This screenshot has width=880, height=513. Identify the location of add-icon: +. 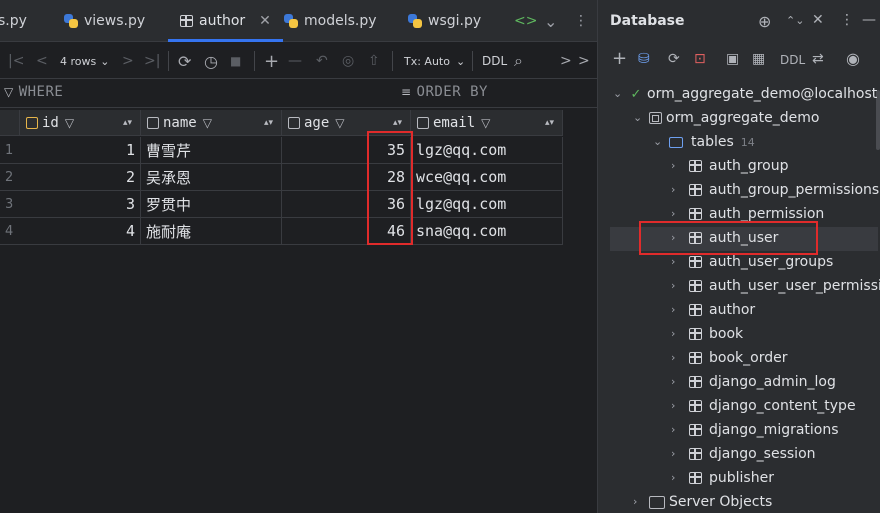
(619, 58).